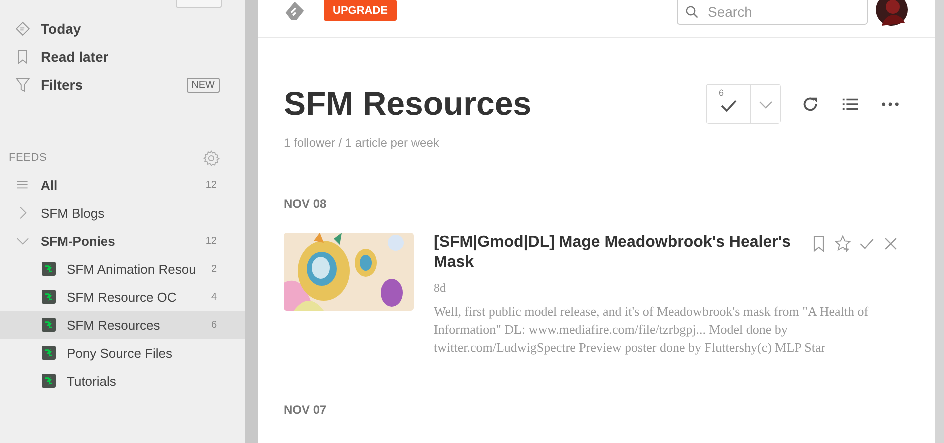 This screenshot has height=443, width=944. Describe the element at coordinates (729, 104) in the screenshot. I see `mark-read-button: 6` at that location.